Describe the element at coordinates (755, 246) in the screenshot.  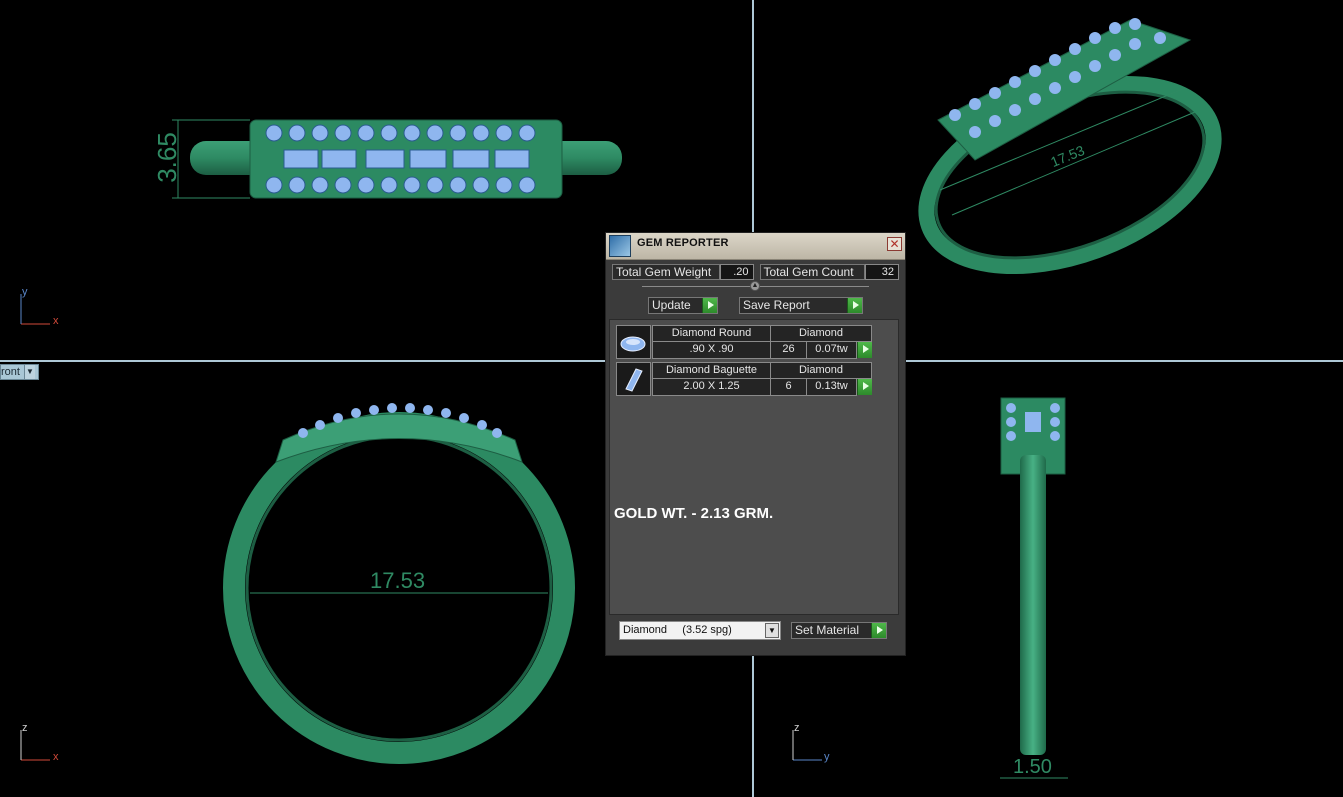
I see `title-bar: GEM REPORTER ✕` at that location.